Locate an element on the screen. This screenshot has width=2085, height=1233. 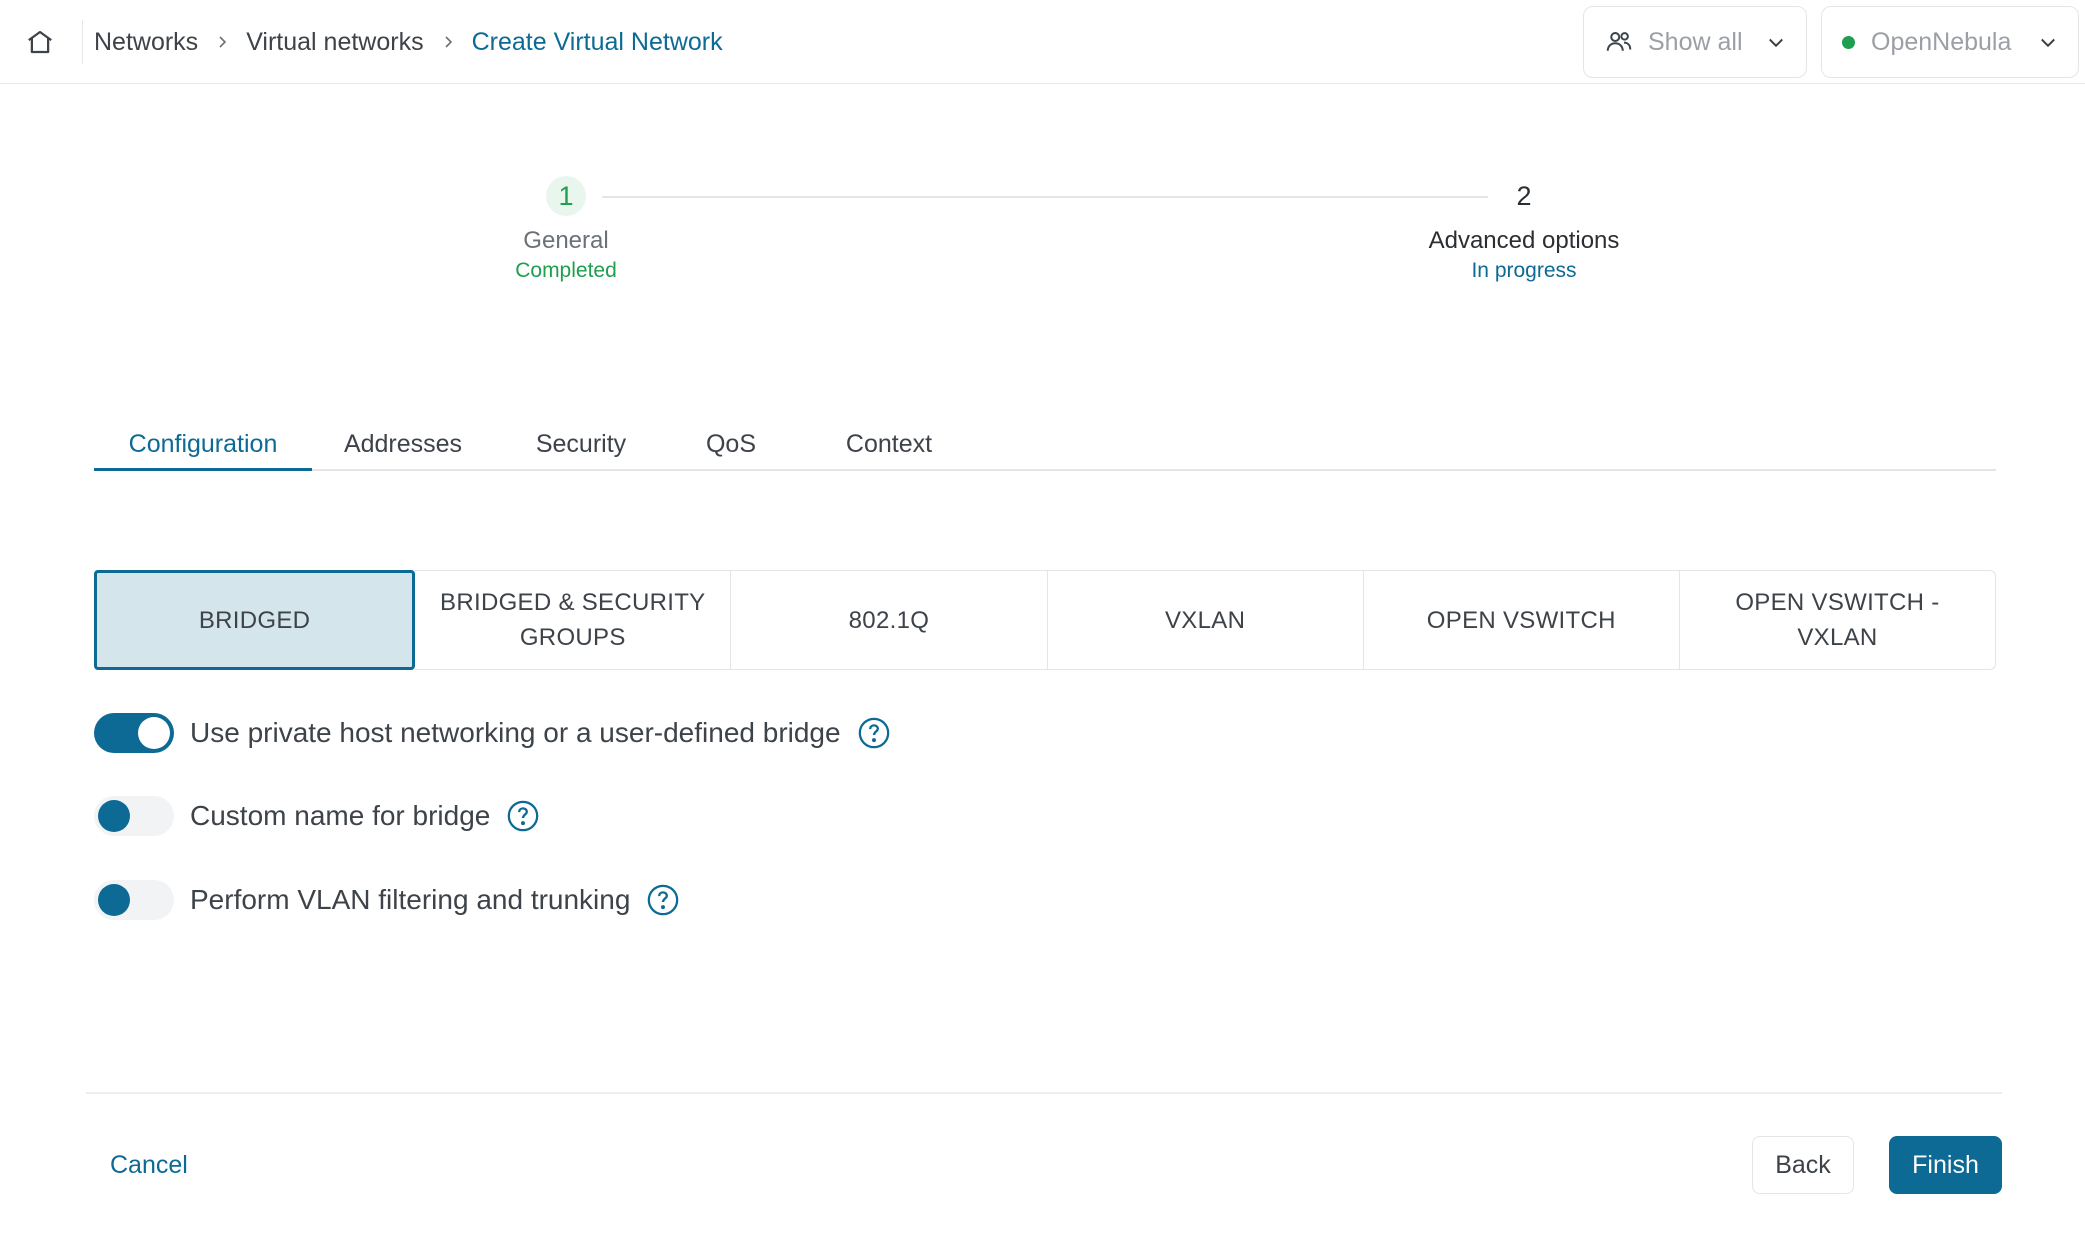
finish-button: Finish is located at coordinates (1945, 1165).